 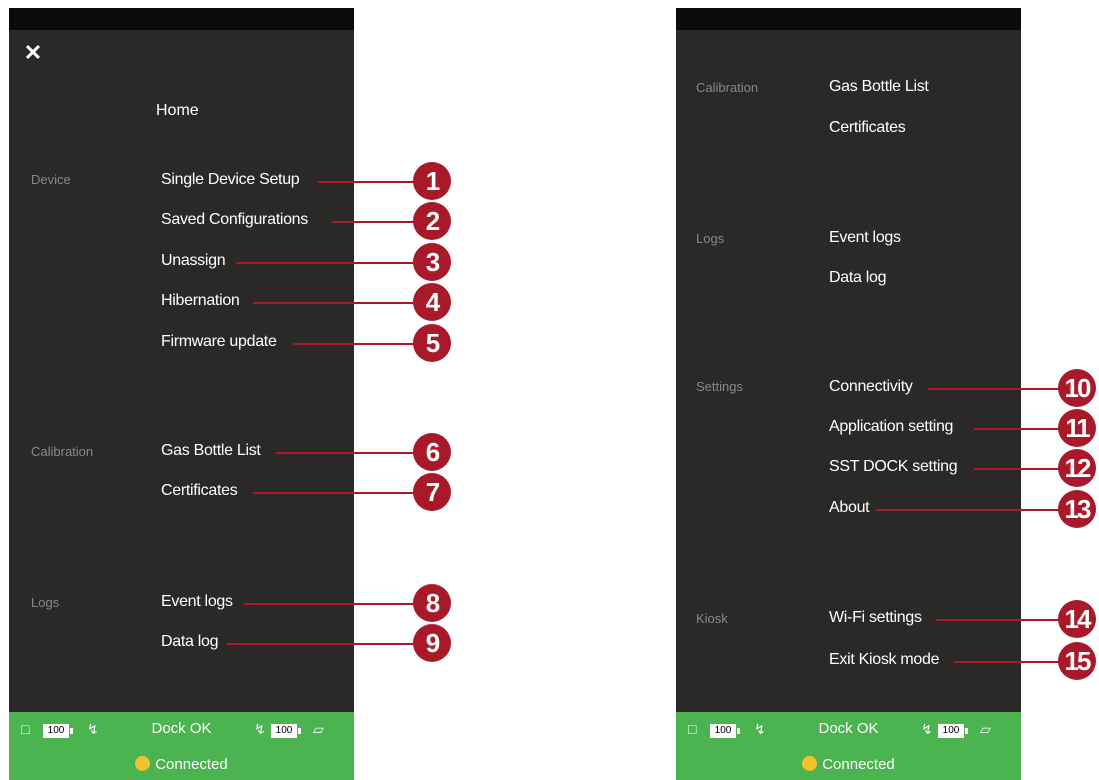 I want to click on section-kiosk: Kiosk, so click(x=712, y=618).